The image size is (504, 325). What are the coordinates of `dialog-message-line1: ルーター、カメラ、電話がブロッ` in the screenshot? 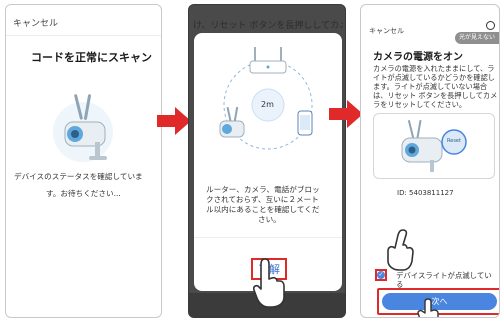 It's located at (263, 189).